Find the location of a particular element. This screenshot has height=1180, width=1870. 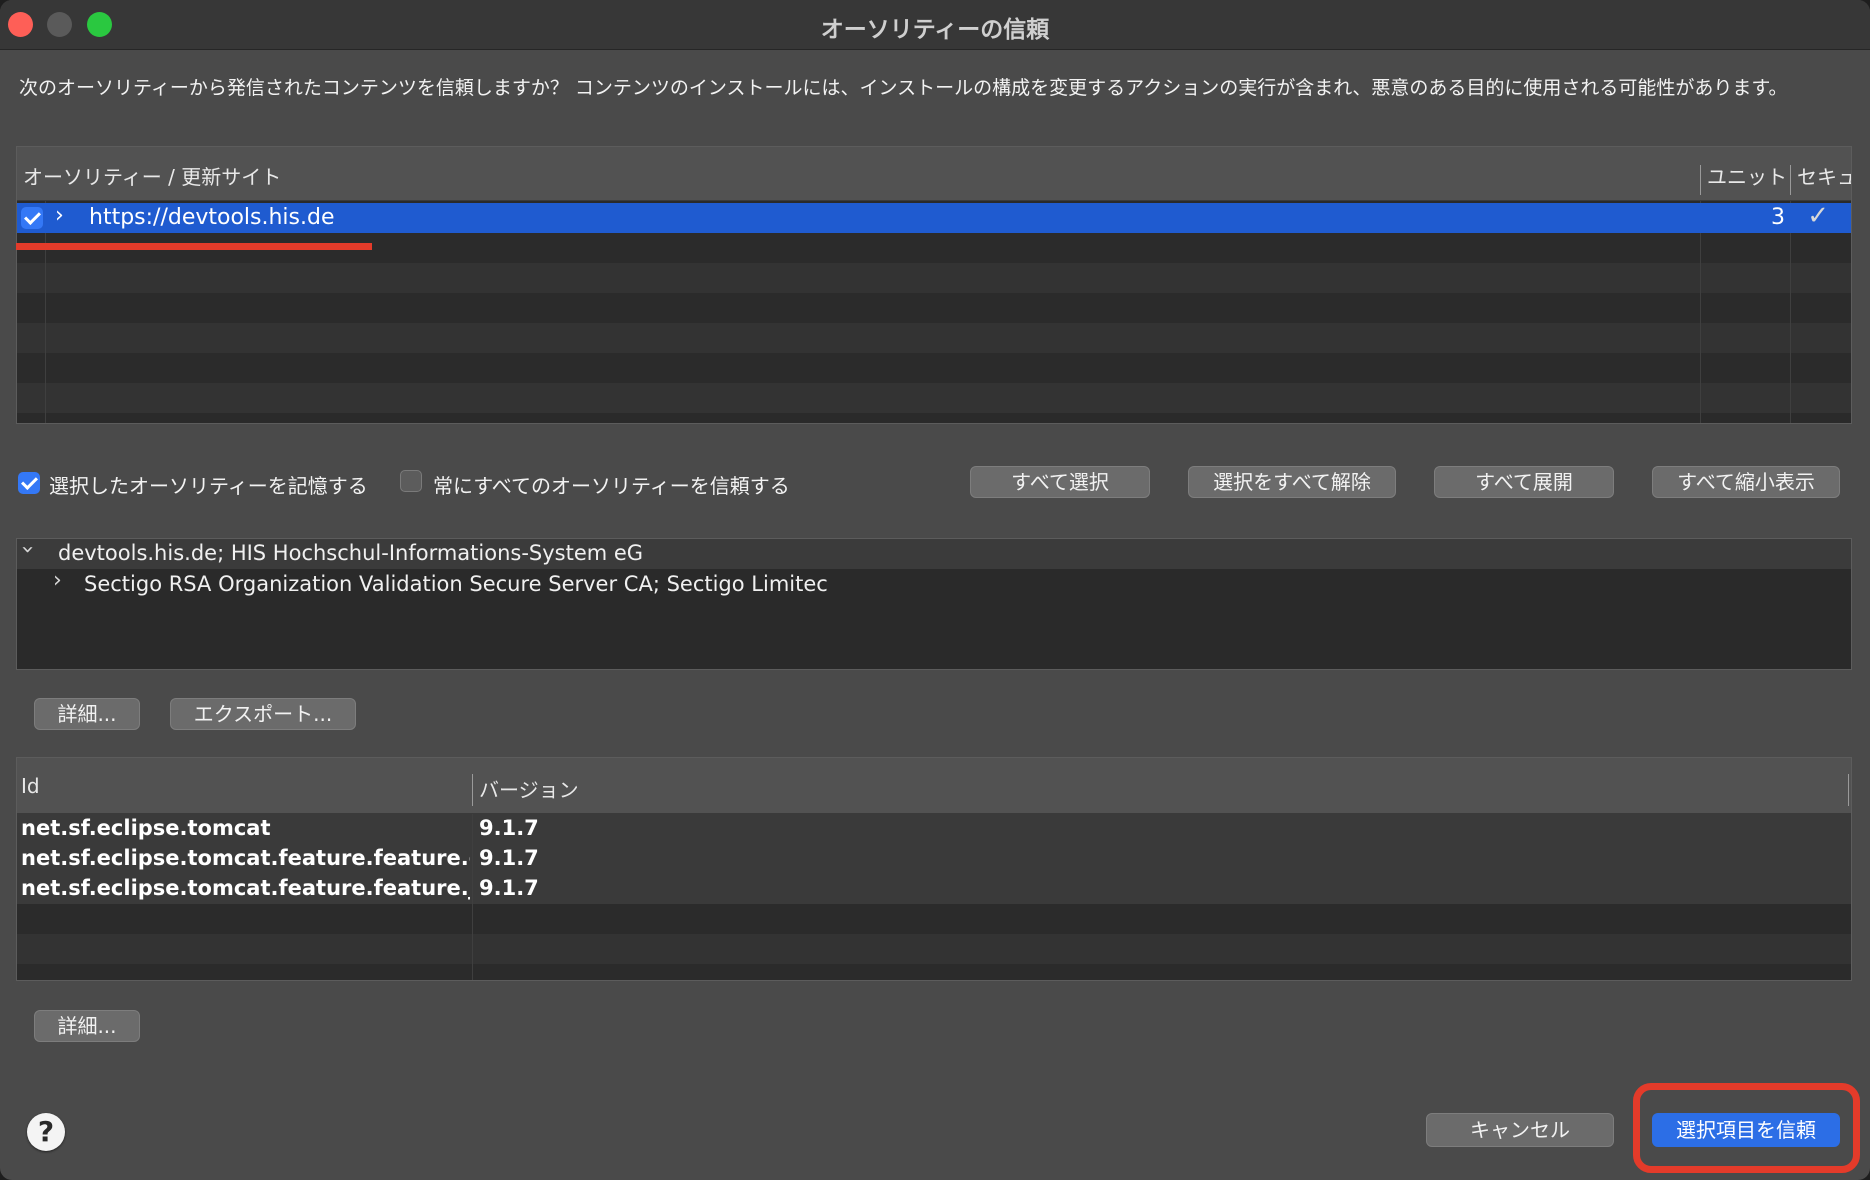

authority-unit-count: 3 is located at coordinates (1778, 217).